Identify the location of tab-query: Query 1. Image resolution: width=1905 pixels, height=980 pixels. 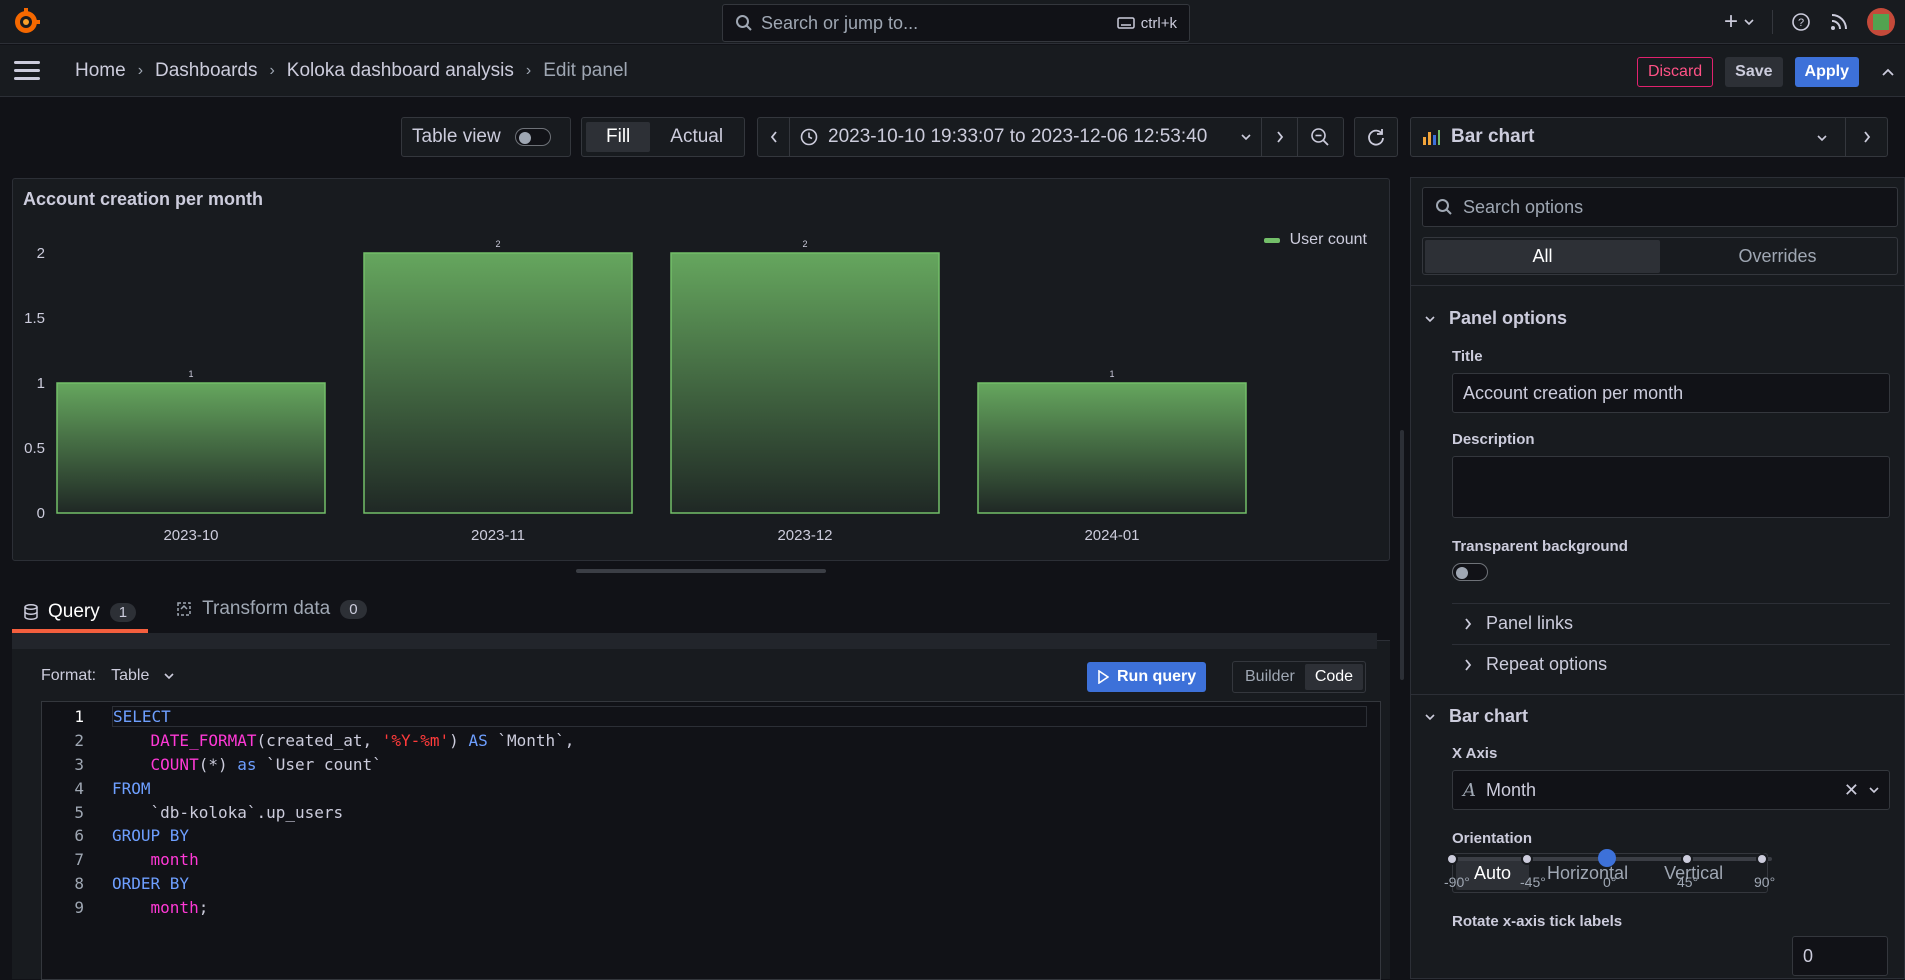
(80, 617).